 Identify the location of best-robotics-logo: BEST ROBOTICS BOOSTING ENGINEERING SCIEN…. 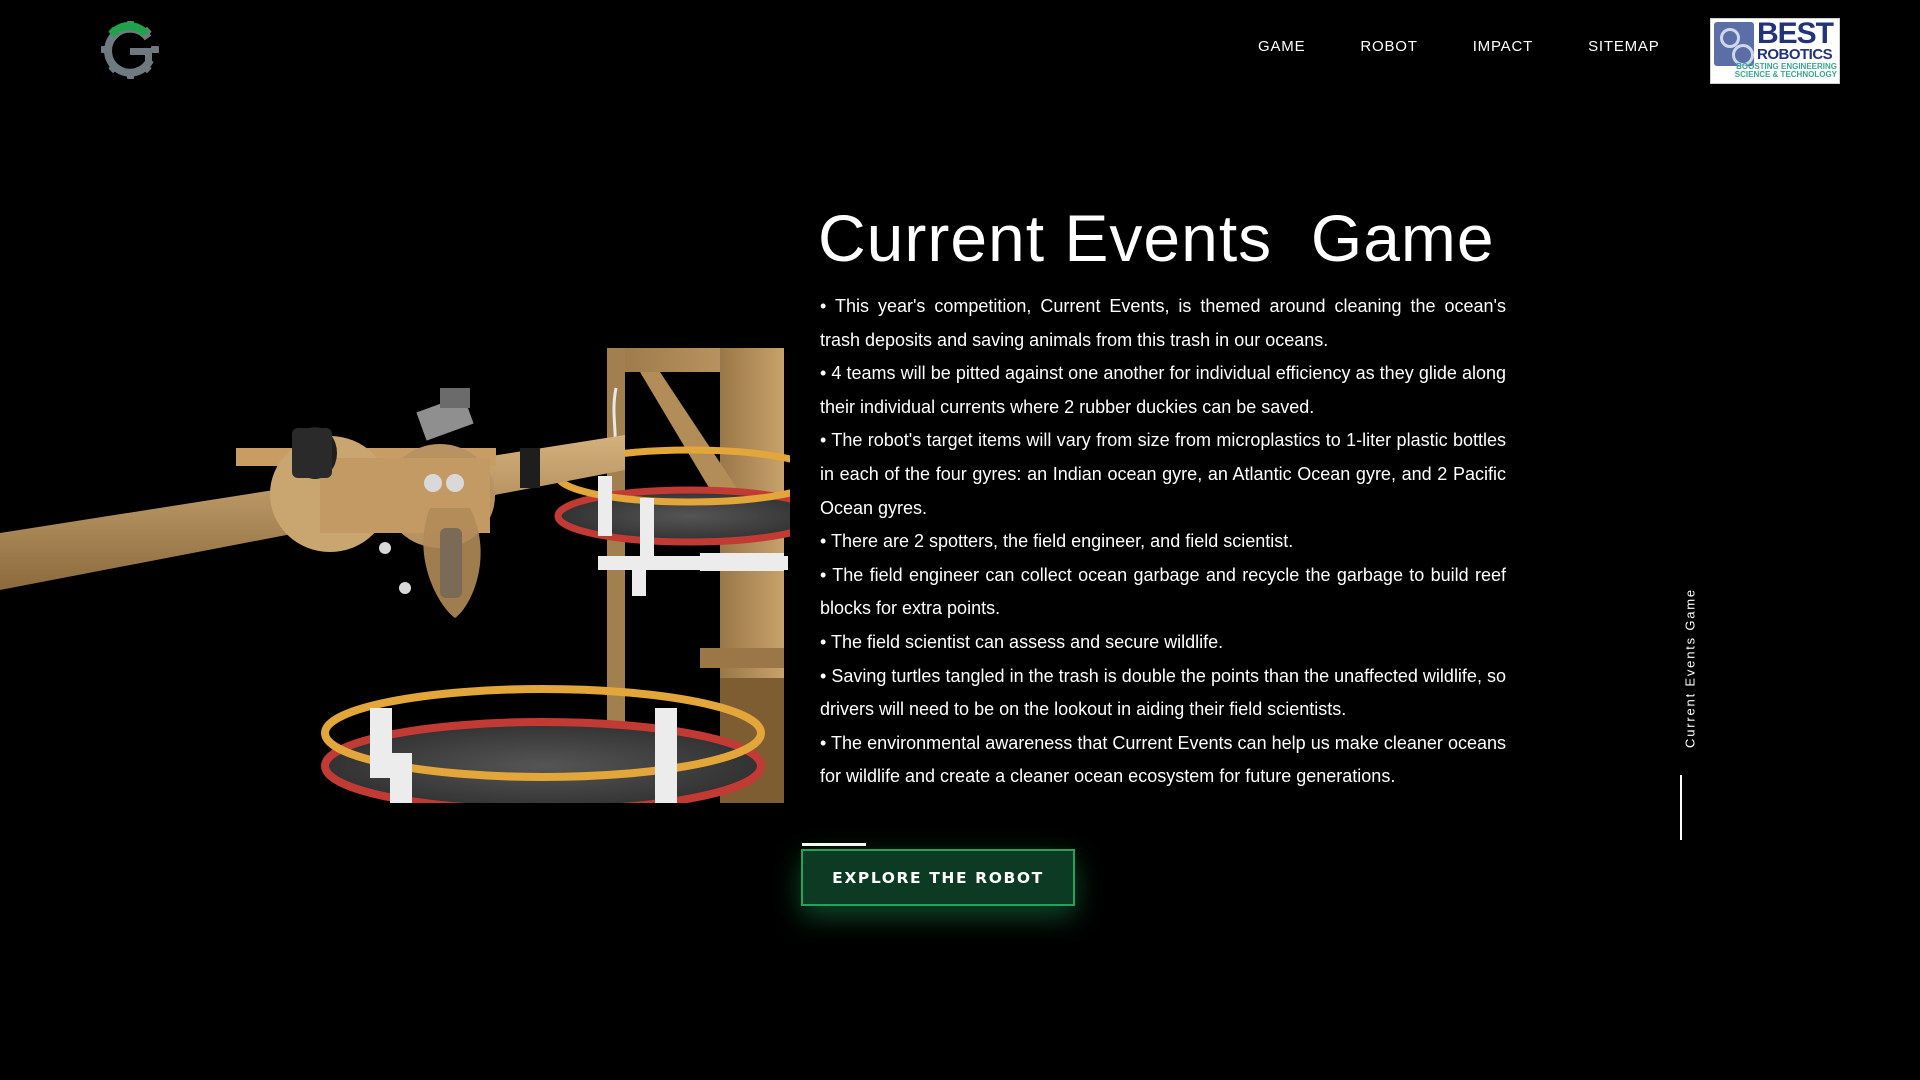
(1775, 51).